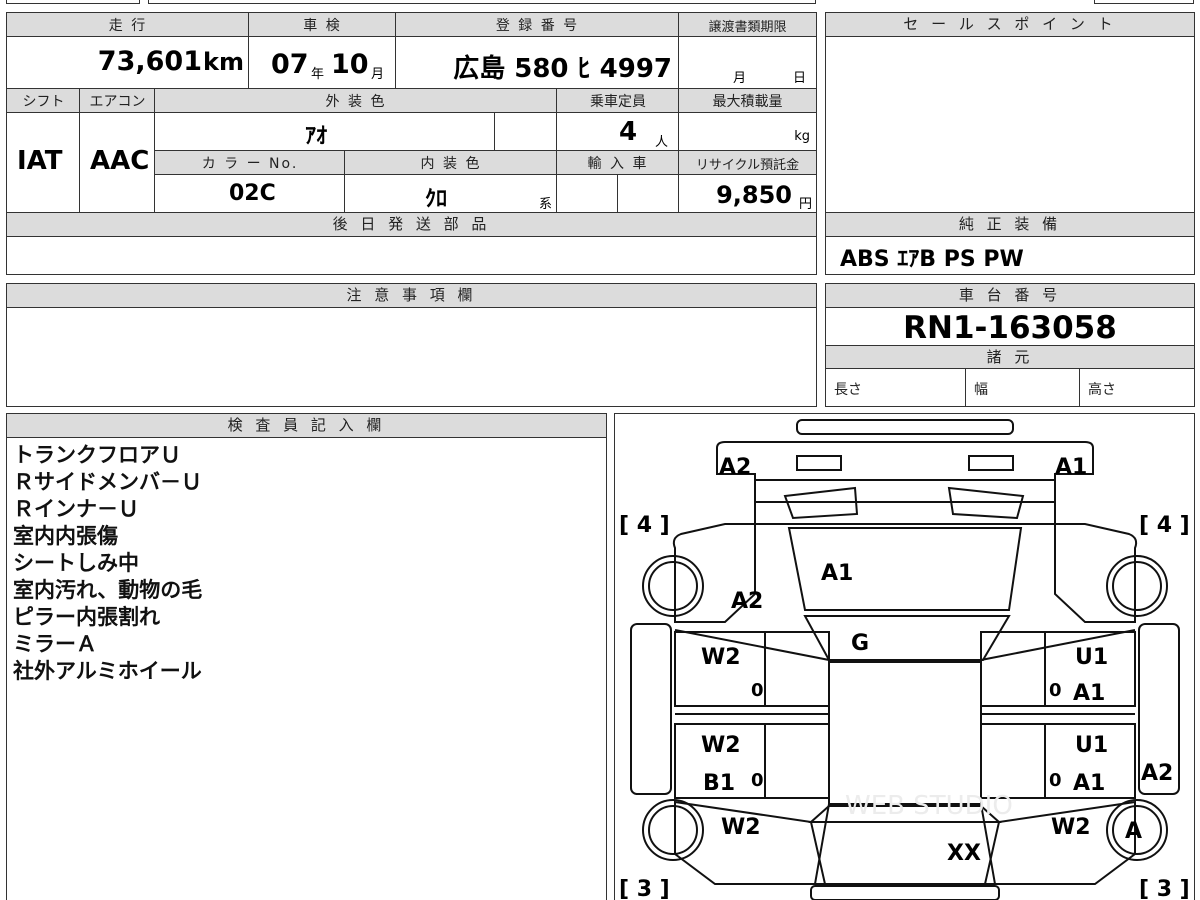 The image size is (1200, 900). What do you see at coordinates (40, 161) in the screenshot?
I see `shift-value: IAT` at bounding box center [40, 161].